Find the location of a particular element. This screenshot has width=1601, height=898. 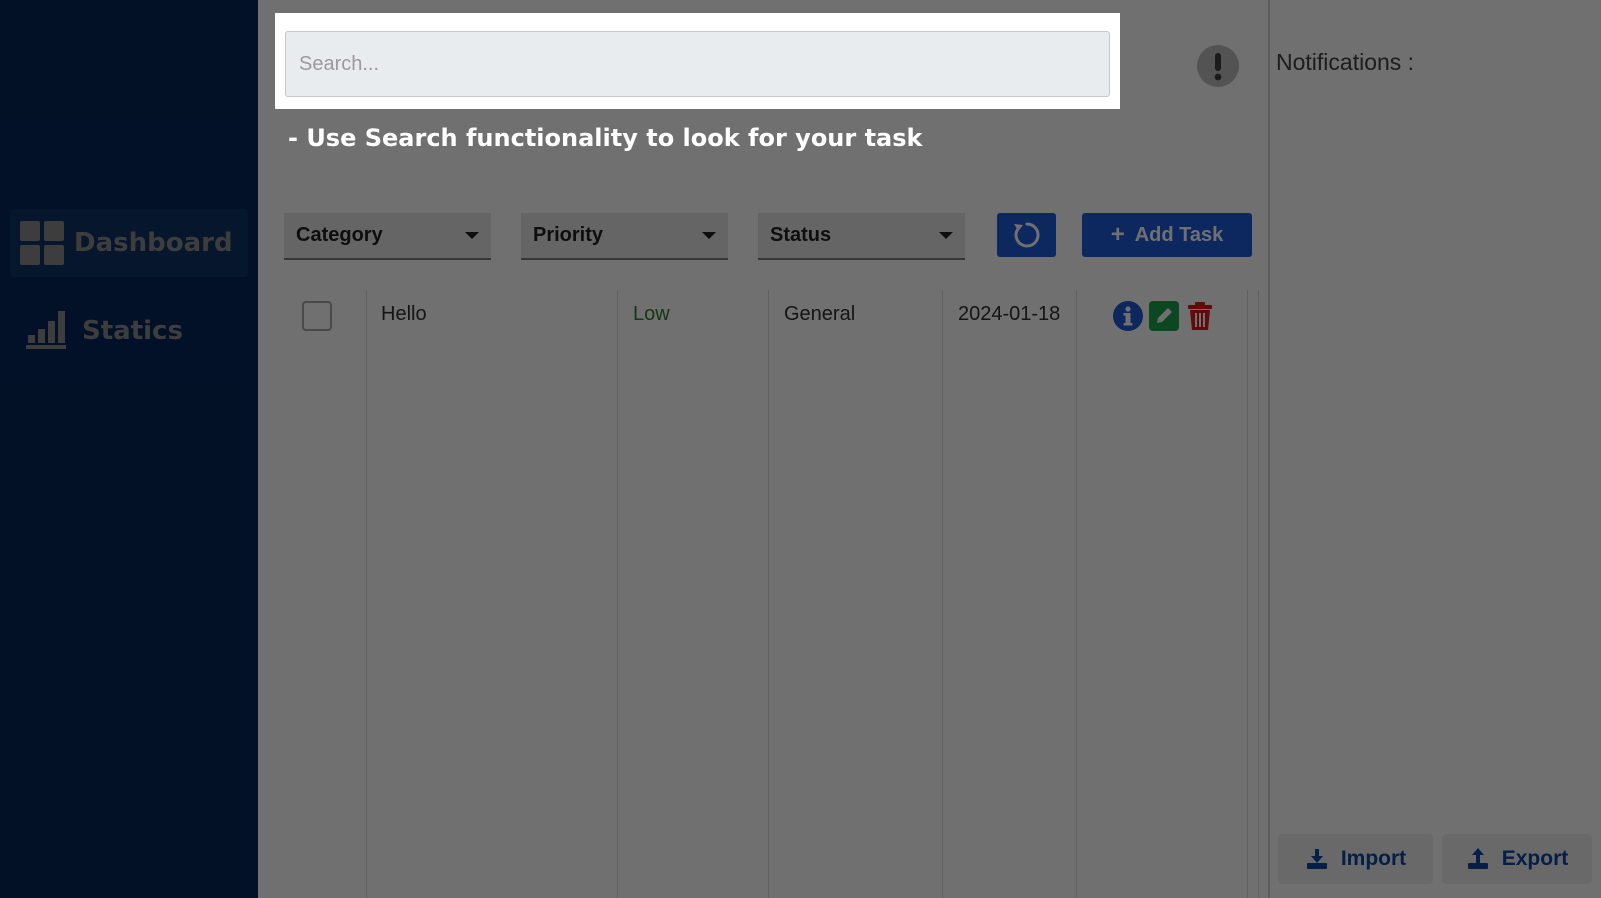

task-title: Hello is located at coordinates (404, 314).